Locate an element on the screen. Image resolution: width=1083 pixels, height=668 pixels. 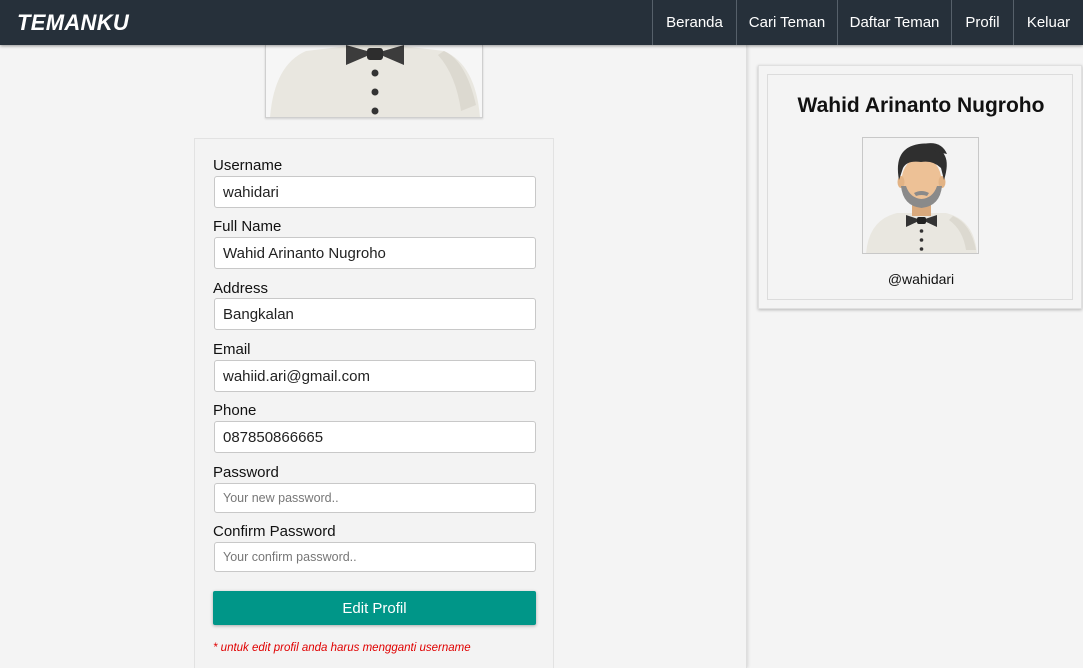
nav-item-profil: Profil is located at coordinates (982, 22).